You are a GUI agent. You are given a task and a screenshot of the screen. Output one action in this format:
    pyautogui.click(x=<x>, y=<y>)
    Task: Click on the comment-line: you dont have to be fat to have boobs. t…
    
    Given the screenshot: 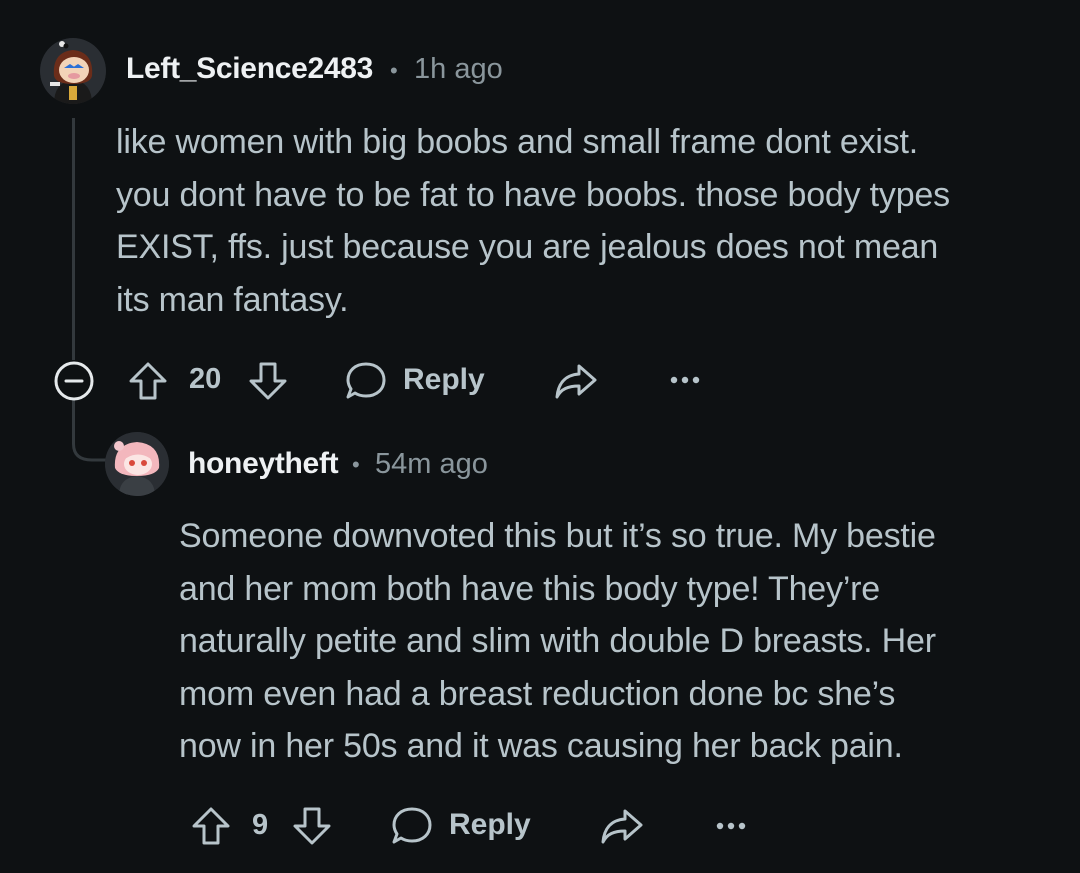 What is the action you would take?
    pyautogui.click(x=533, y=194)
    